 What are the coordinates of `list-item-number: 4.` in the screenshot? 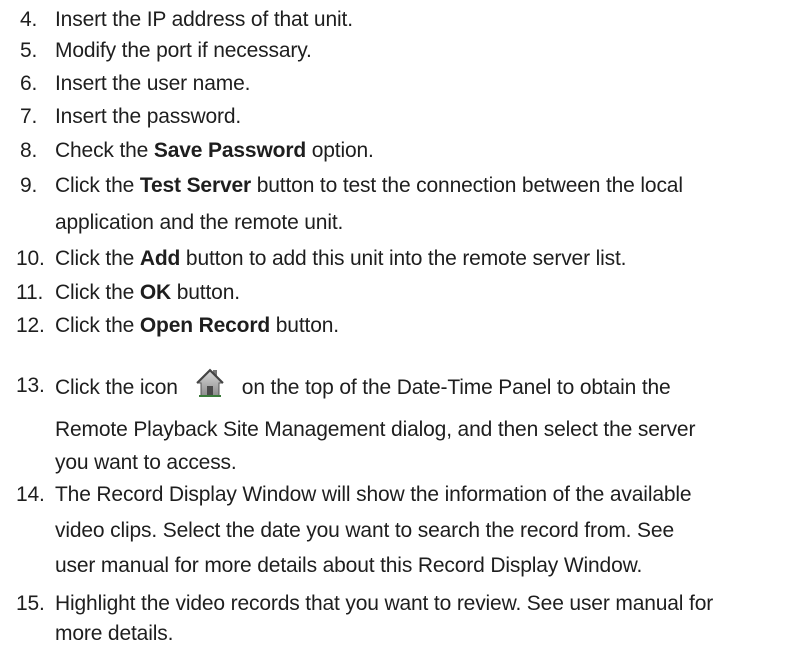 It's located at (29, 19).